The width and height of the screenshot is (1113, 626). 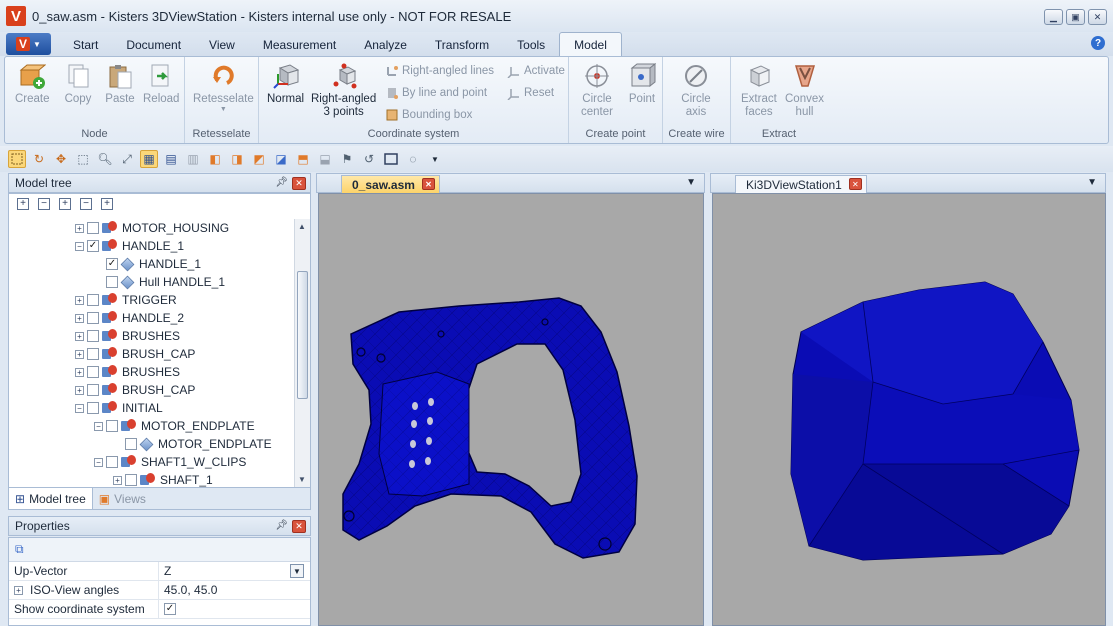 I want to click on scrollbar-thumb, so click(x=302, y=335).